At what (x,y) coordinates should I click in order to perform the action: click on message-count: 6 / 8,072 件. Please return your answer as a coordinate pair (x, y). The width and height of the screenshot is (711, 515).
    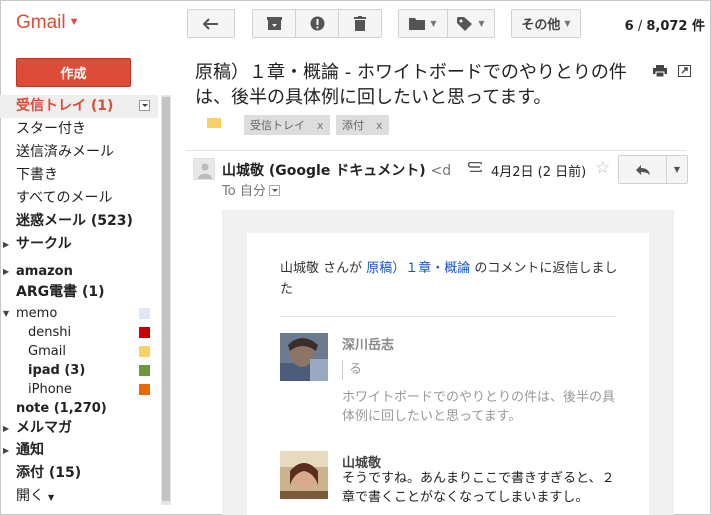
    Looking at the image, I should click on (665, 24).